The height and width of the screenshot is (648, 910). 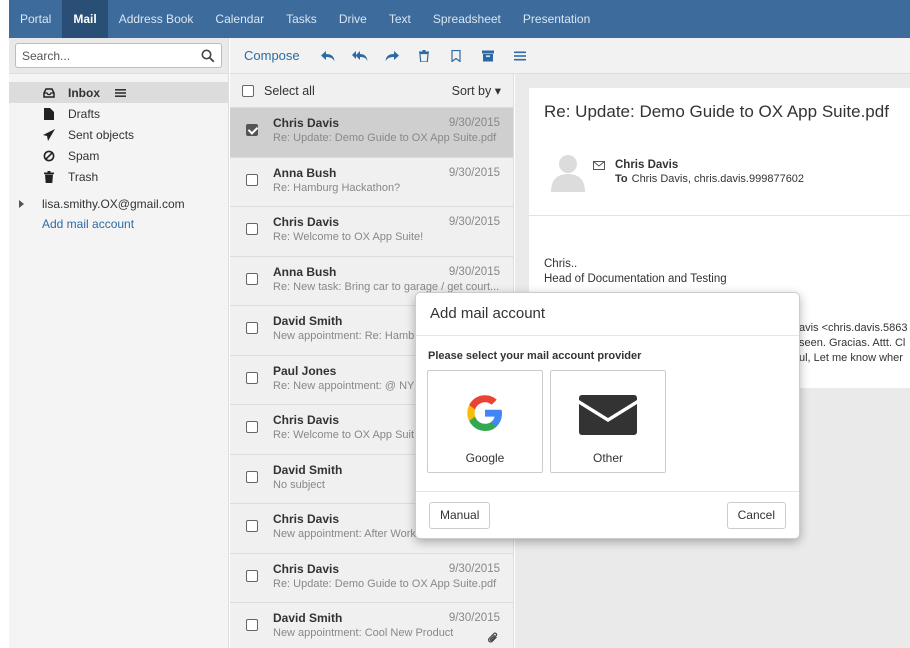 What do you see at coordinates (289, 91) in the screenshot?
I see `select-all-label: Select all` at bounding box center [289, 91].